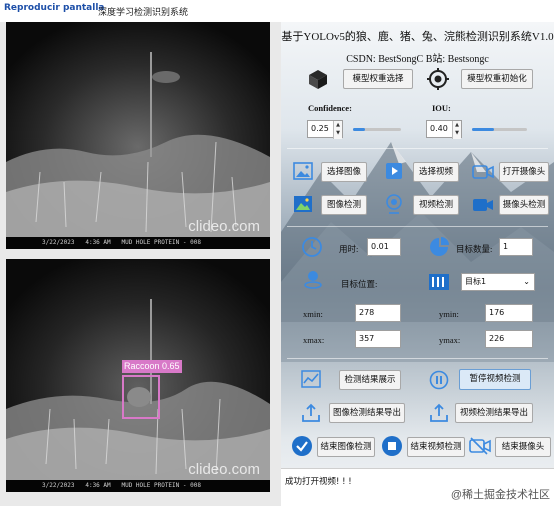 The width and height of the screenshot is (554, 506). Describe the element at coordinates (494, 413) in the screenshot. I see `export-video-results-button: 视频检测结果导出` at that location.